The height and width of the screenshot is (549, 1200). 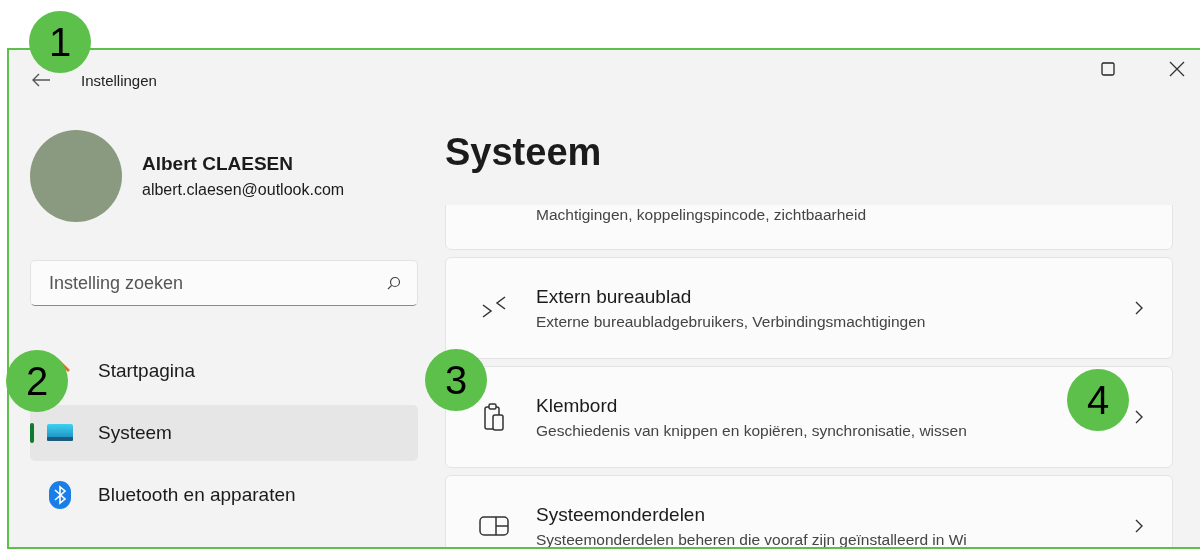 I want to click on settings-card: Systeemonderdelen Systeemonderdelen beheren die vooraf zijn geïnstalleerd in Wi, so click(x=809, y=511).